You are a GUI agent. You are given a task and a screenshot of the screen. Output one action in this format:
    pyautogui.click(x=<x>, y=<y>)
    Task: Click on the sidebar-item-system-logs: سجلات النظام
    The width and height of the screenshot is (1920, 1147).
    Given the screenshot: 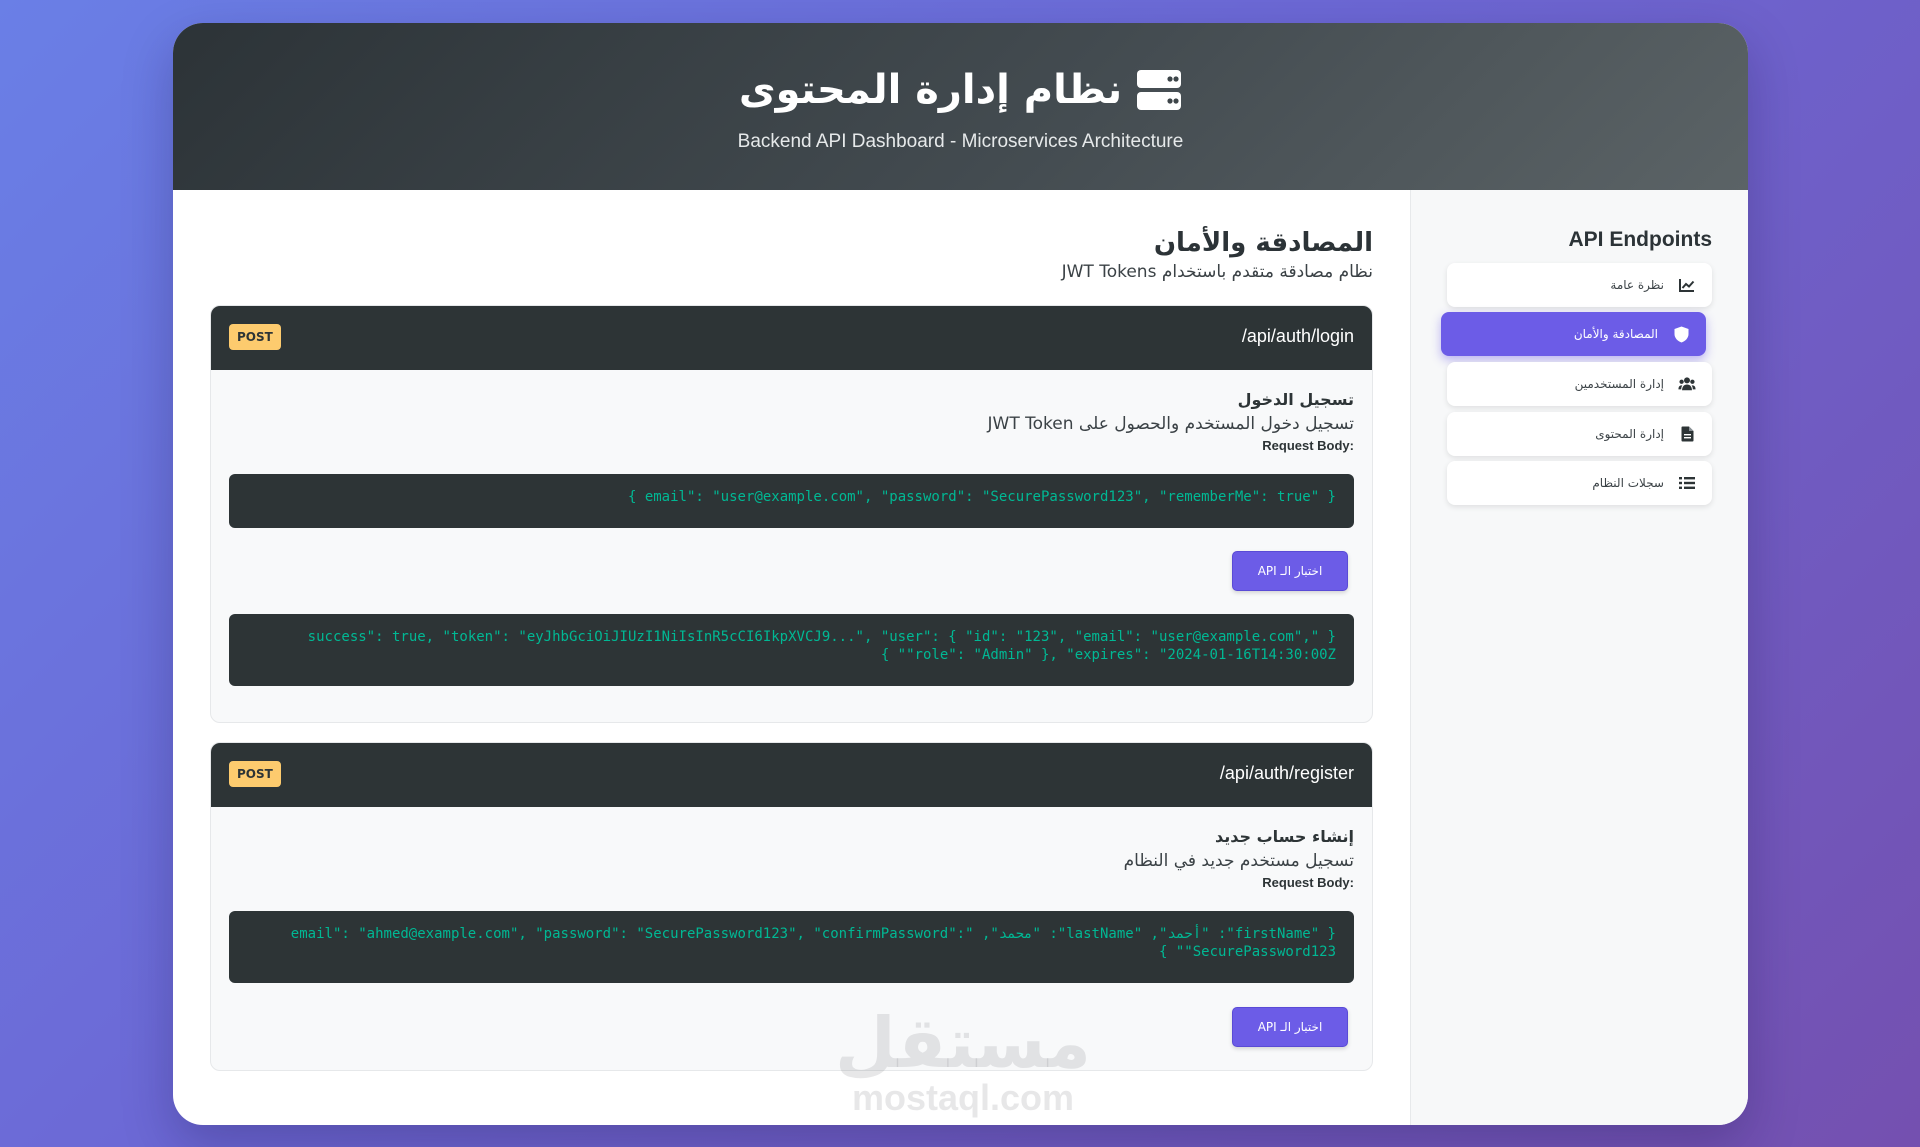 What is the action you would take?
    pyautogui.click(x=1579, y=483)
    